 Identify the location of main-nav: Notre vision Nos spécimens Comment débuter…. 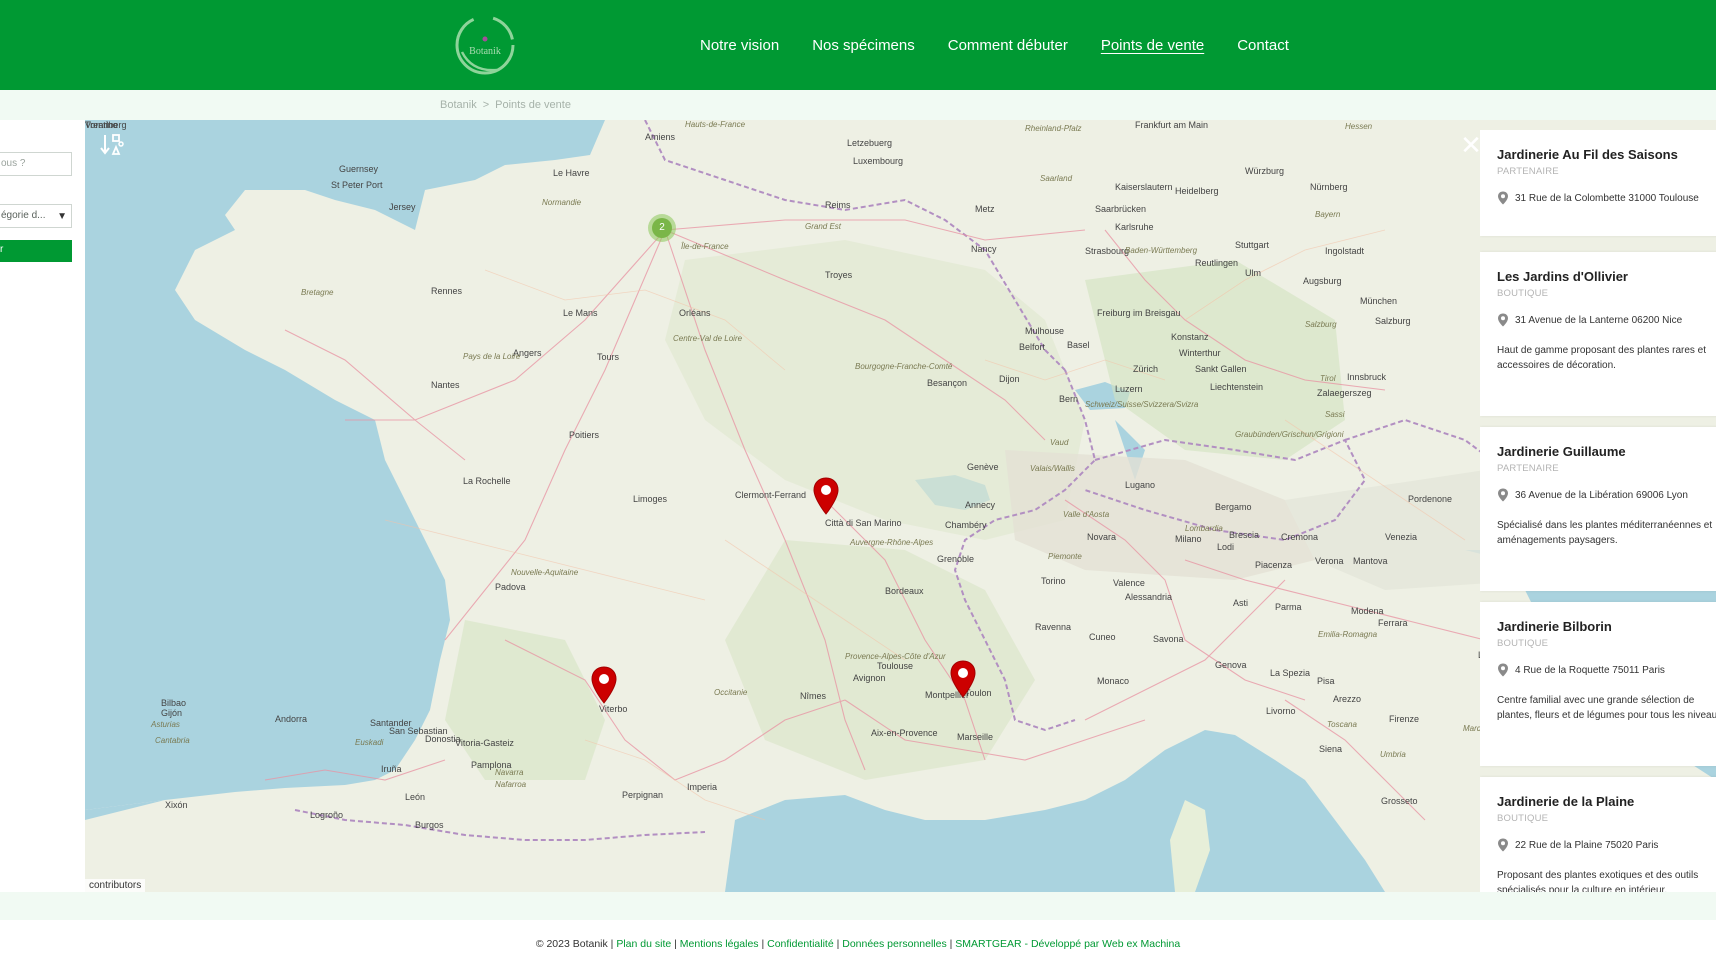
(1011, 45).